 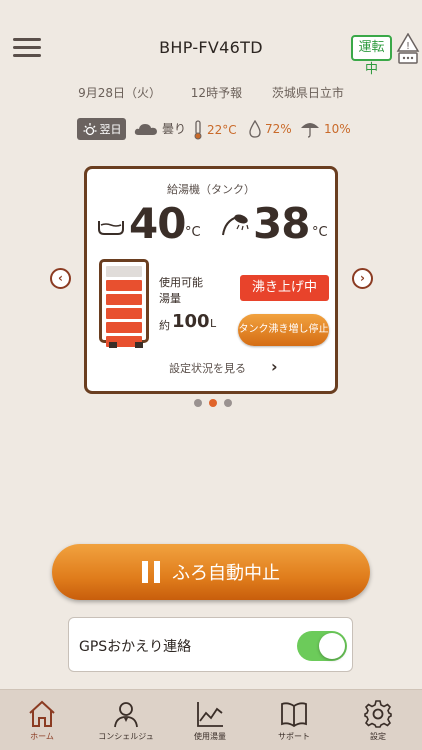 I want to click on weather-precipitation: 10%, so click(x=325, y=129).